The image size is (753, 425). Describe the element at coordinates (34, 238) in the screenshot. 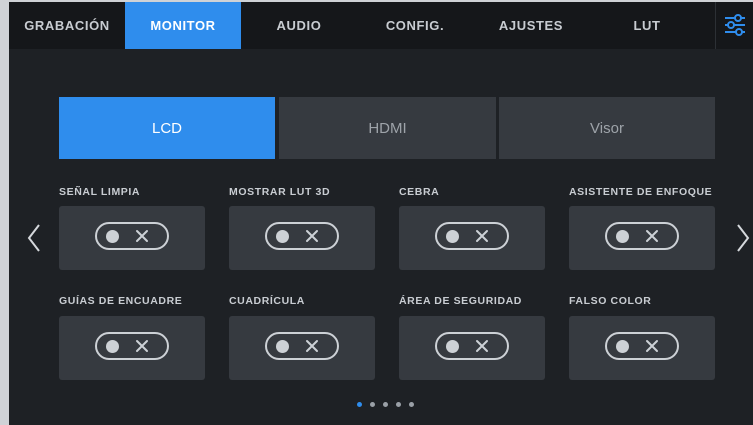

I see `chevron-left-icon` at that location.